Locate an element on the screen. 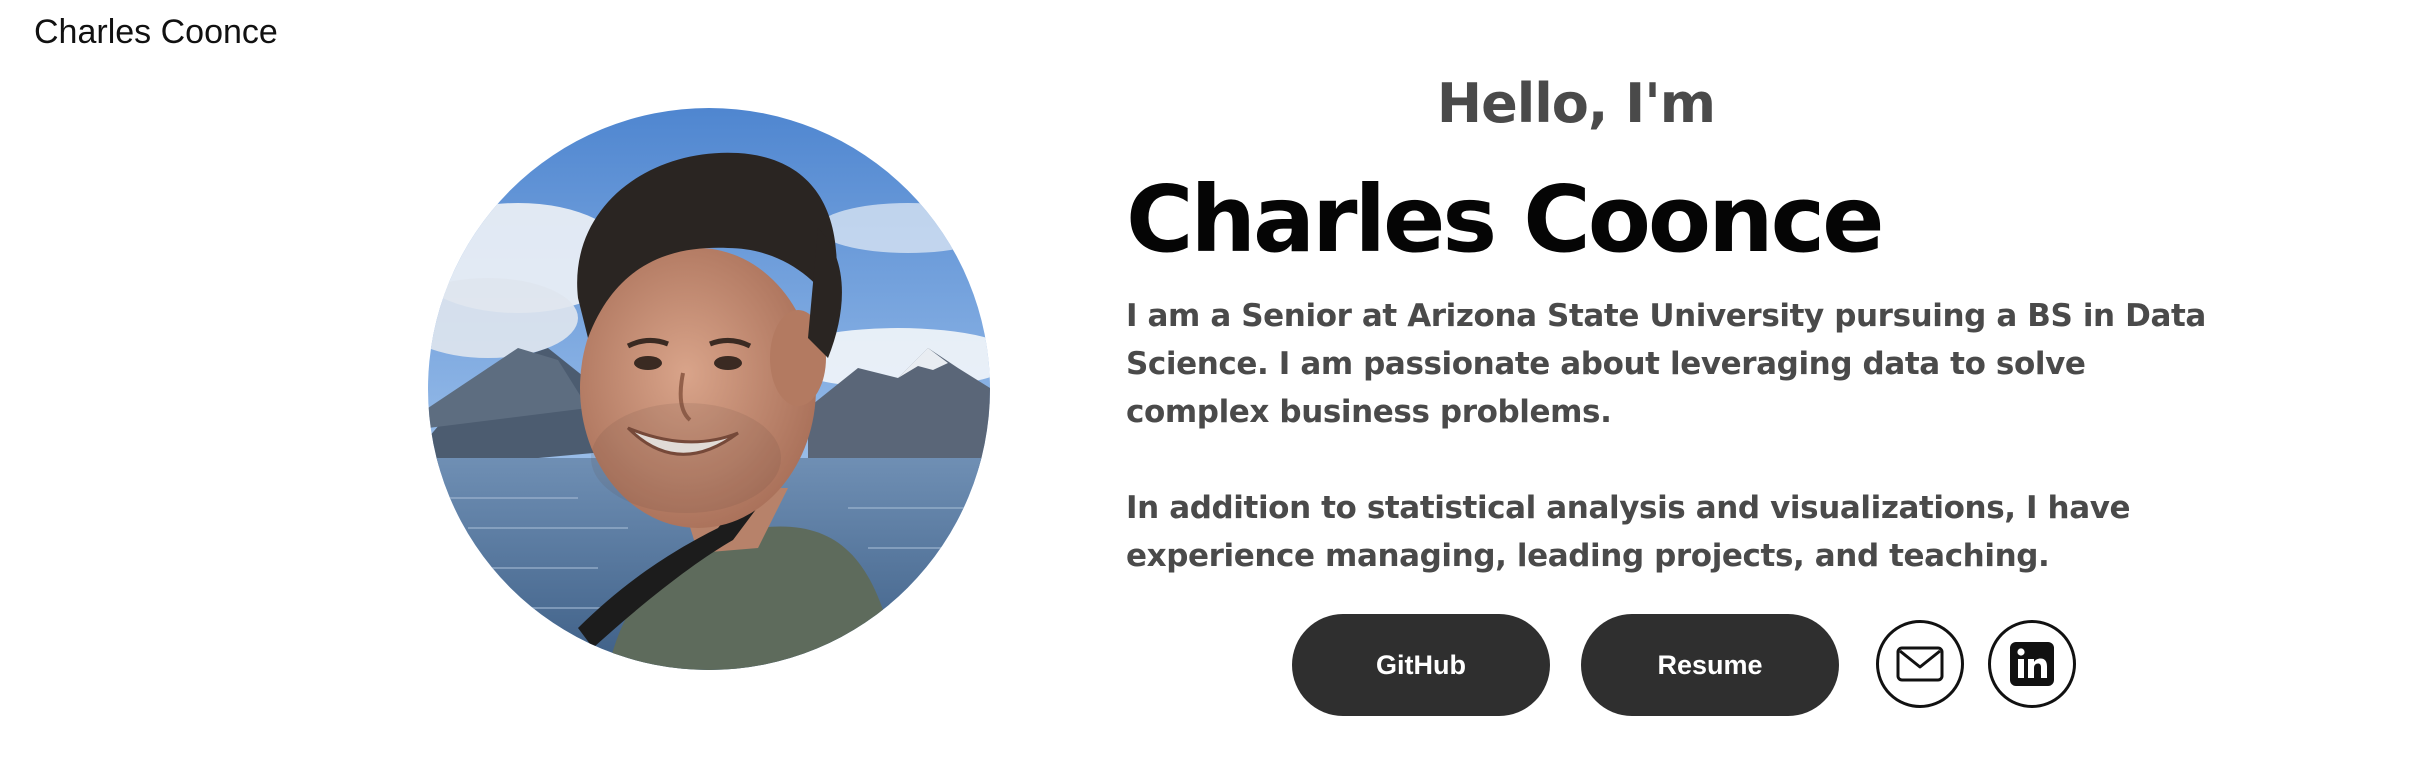  name-heading: Charles Coonce is located at coordinates (1505, 219).